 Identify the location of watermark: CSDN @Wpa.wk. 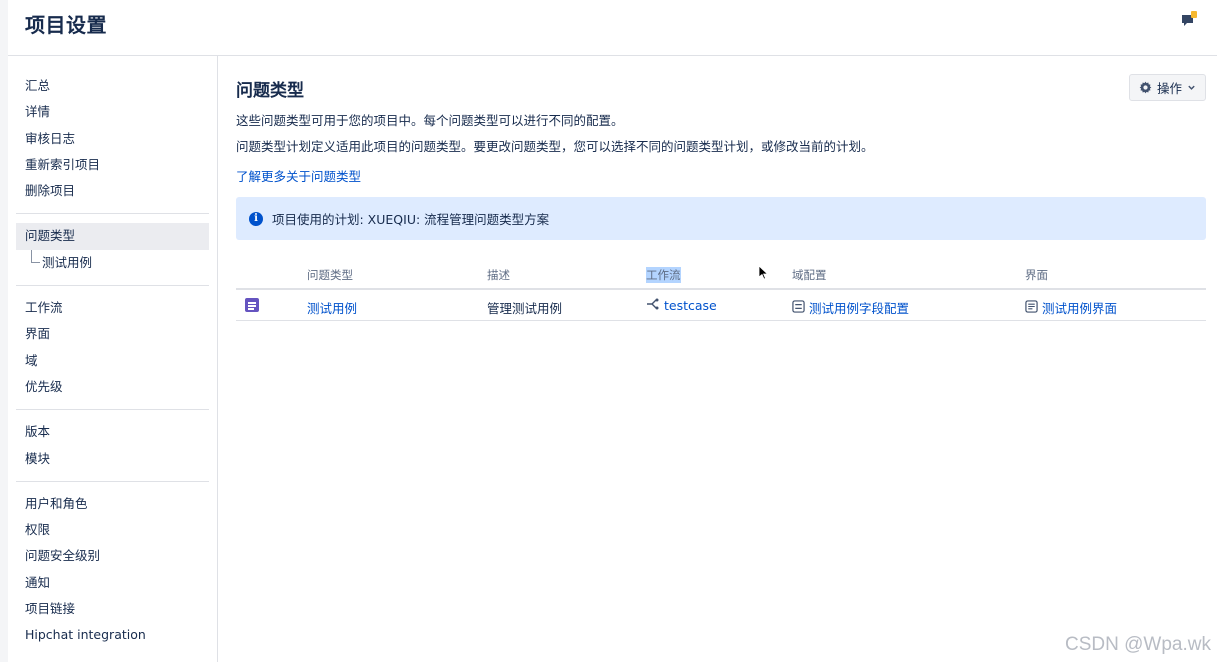
(1138, 644).